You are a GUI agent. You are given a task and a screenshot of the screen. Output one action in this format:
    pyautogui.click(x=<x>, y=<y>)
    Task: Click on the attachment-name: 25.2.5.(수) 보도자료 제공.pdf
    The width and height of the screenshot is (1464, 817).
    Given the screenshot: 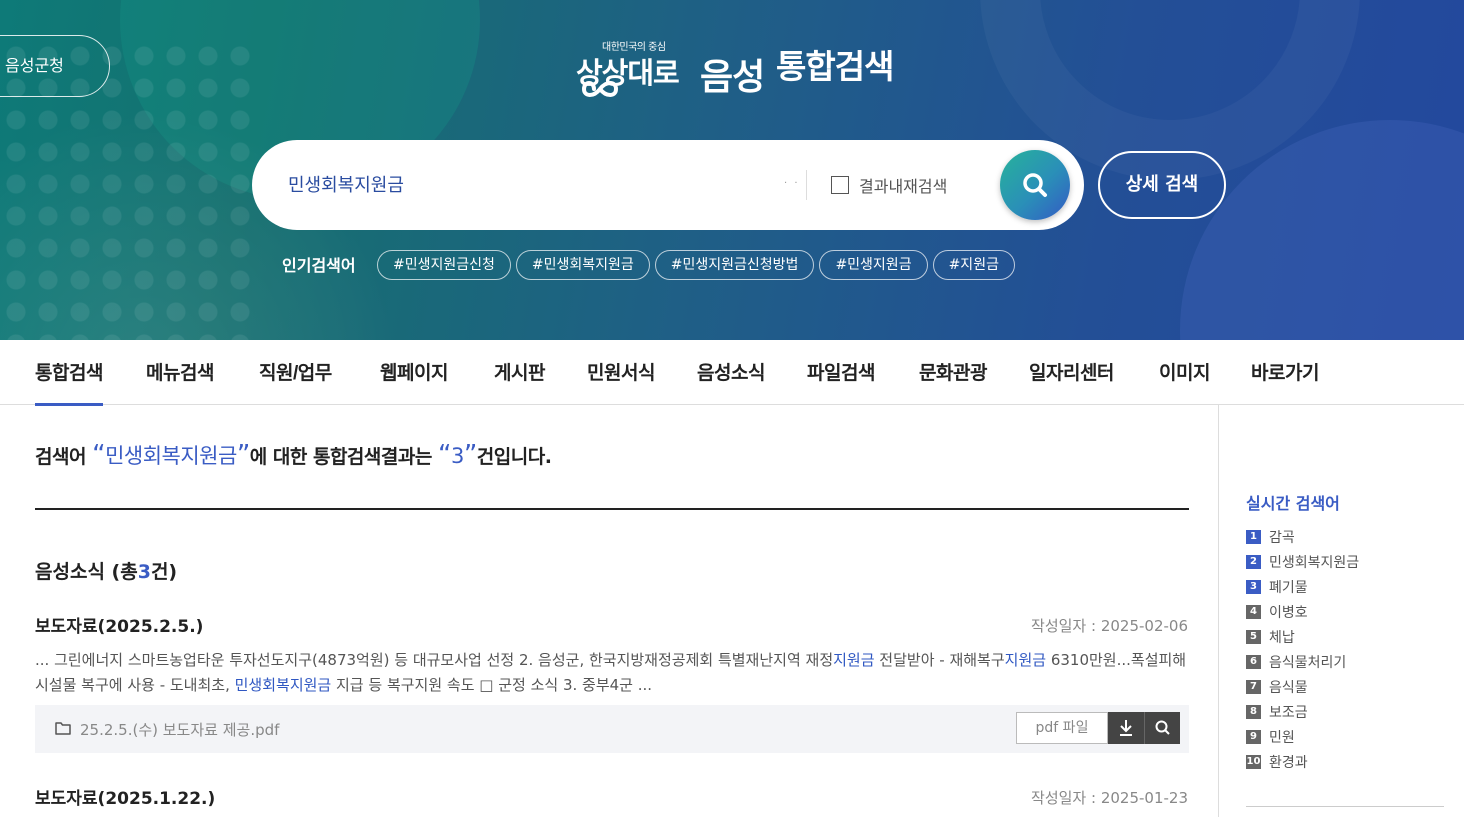 What is the action you would take?
    pyautogui.click(x=179, y=729)
    